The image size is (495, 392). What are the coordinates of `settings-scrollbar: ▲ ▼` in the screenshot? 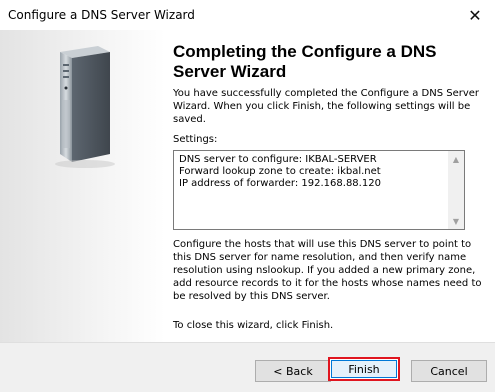 It's located at (456, 190).